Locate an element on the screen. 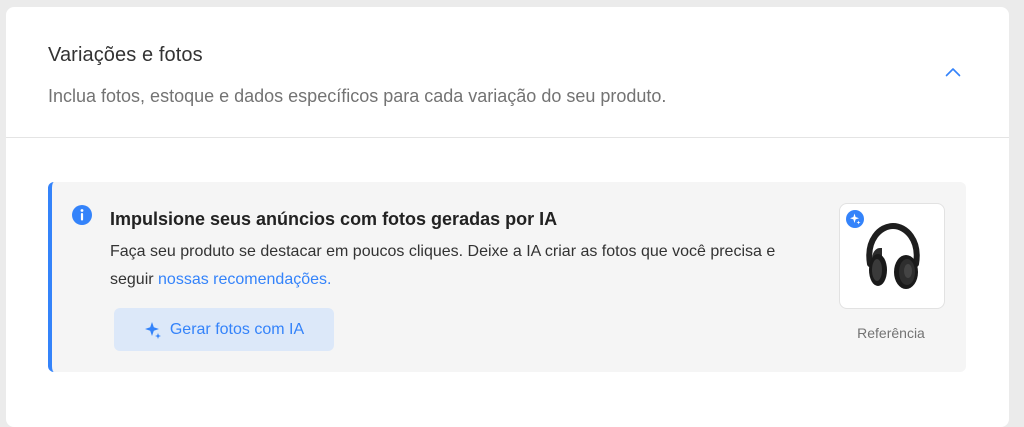  reference-label: Referência is located at coordinates (891, 333).